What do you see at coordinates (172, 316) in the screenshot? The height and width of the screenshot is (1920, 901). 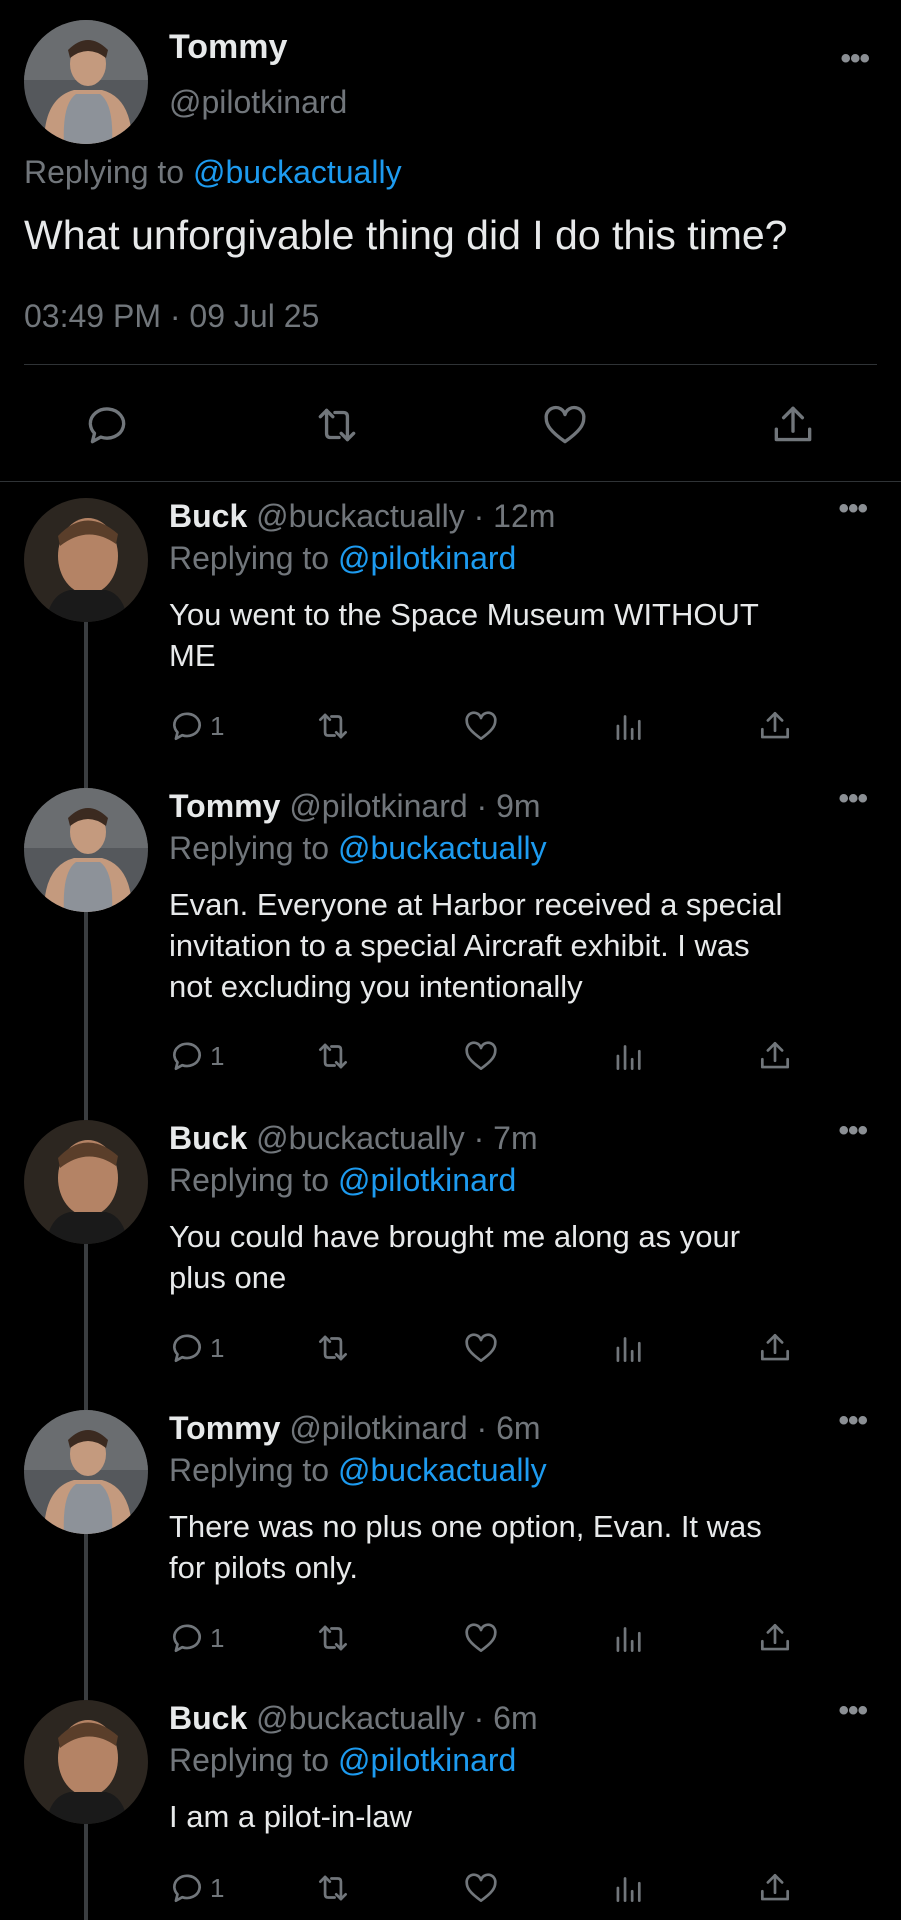 I see `tweet-timestamp: 03:49 PM · 09 Jul 25` at bounding box center [172, 316].